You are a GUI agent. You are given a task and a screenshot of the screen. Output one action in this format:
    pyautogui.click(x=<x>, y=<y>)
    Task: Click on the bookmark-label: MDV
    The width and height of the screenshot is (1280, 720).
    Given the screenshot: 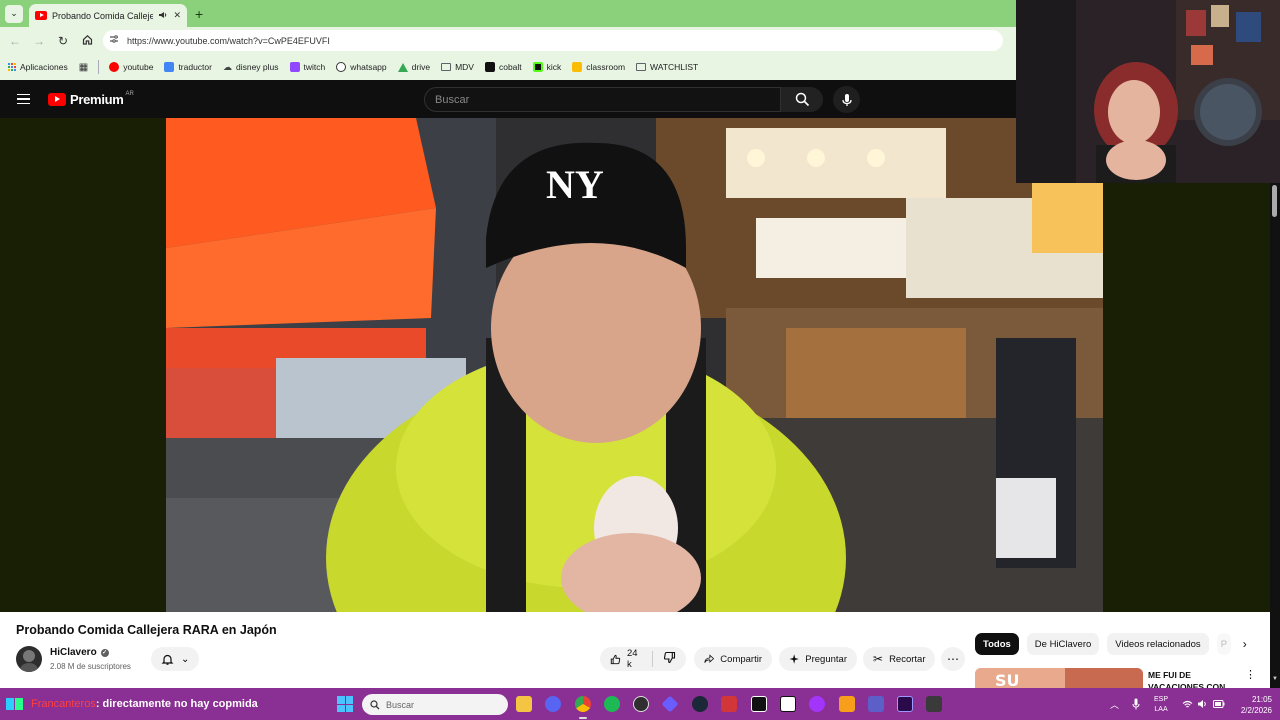 What is the action you would take?
    pyautogui.click(x=464, y=67)
    